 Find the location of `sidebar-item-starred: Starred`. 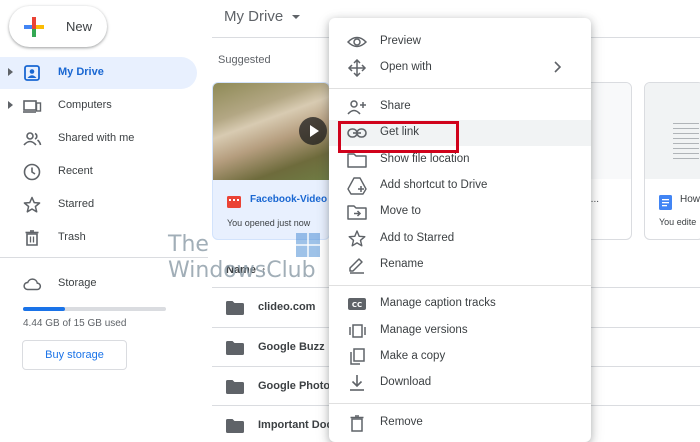

sidebar-item-starred: Starred is located at coordinates (98, 205).